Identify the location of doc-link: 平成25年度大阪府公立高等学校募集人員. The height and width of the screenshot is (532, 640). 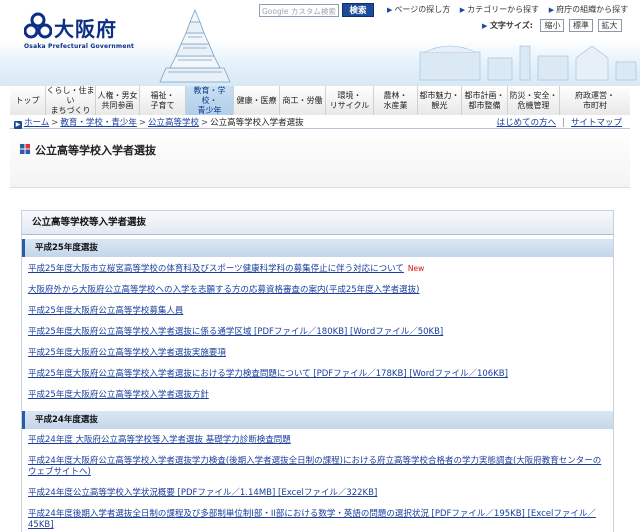
(105, 311).